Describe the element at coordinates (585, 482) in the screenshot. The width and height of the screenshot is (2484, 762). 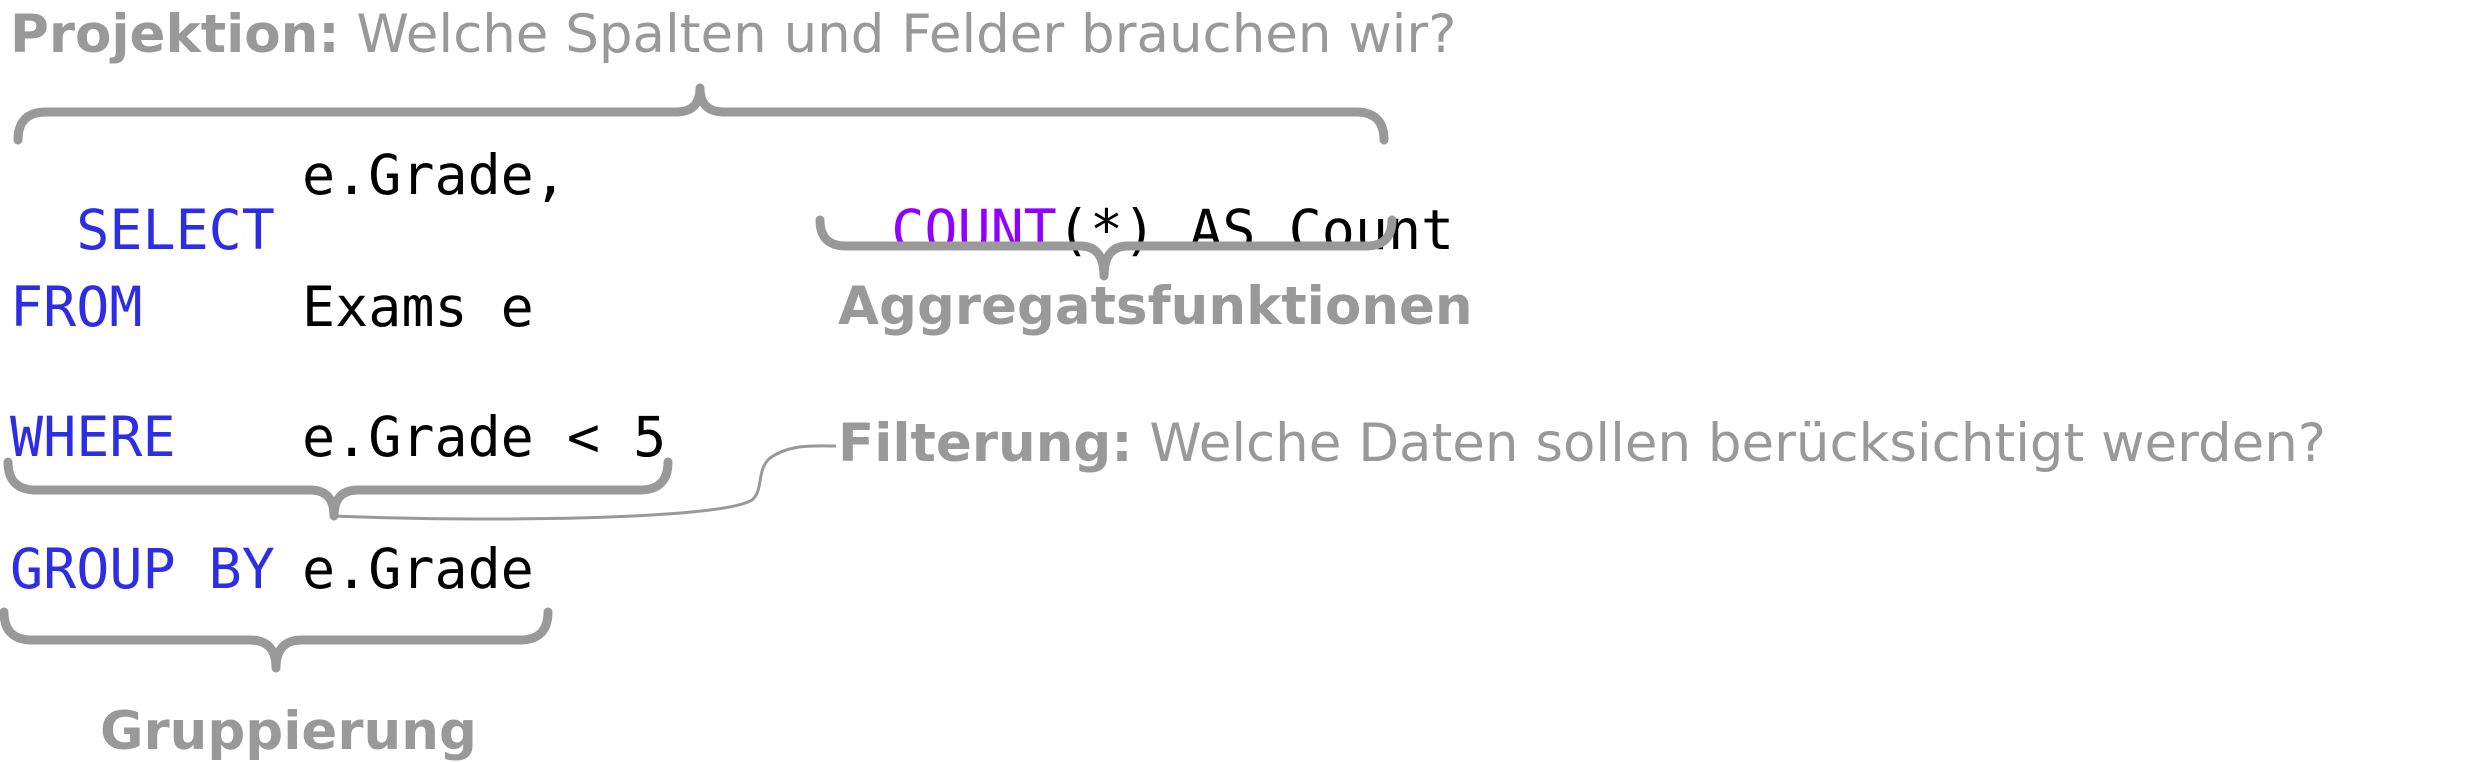
I see `filter-connector` at that location.